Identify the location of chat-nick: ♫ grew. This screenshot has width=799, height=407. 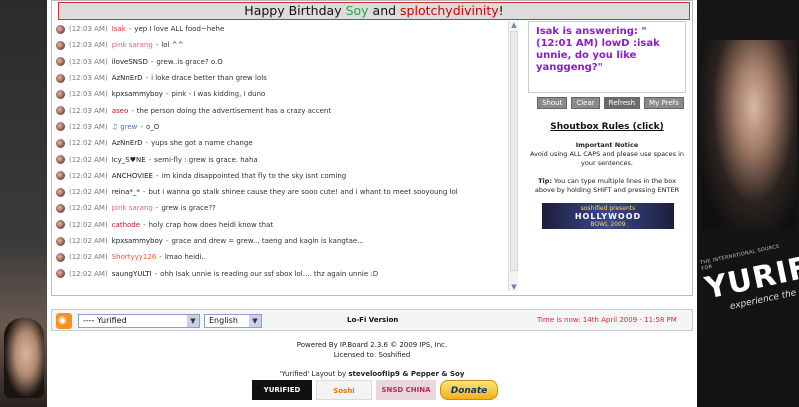
(125, 127).